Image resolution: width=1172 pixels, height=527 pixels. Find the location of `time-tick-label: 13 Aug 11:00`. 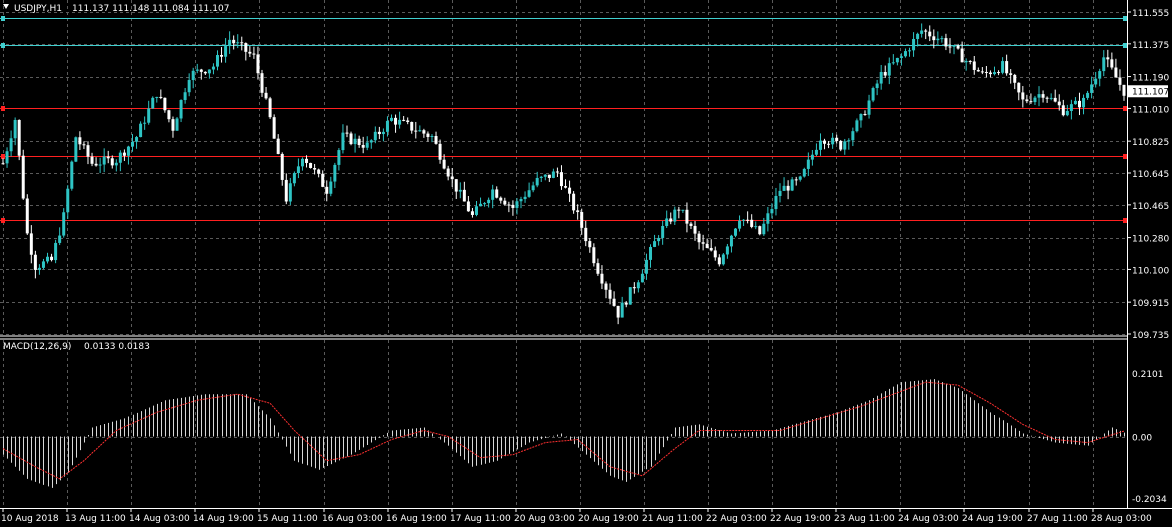

time-tick-label: 13 Aug 11:00 is located at coordinates (95, 519).